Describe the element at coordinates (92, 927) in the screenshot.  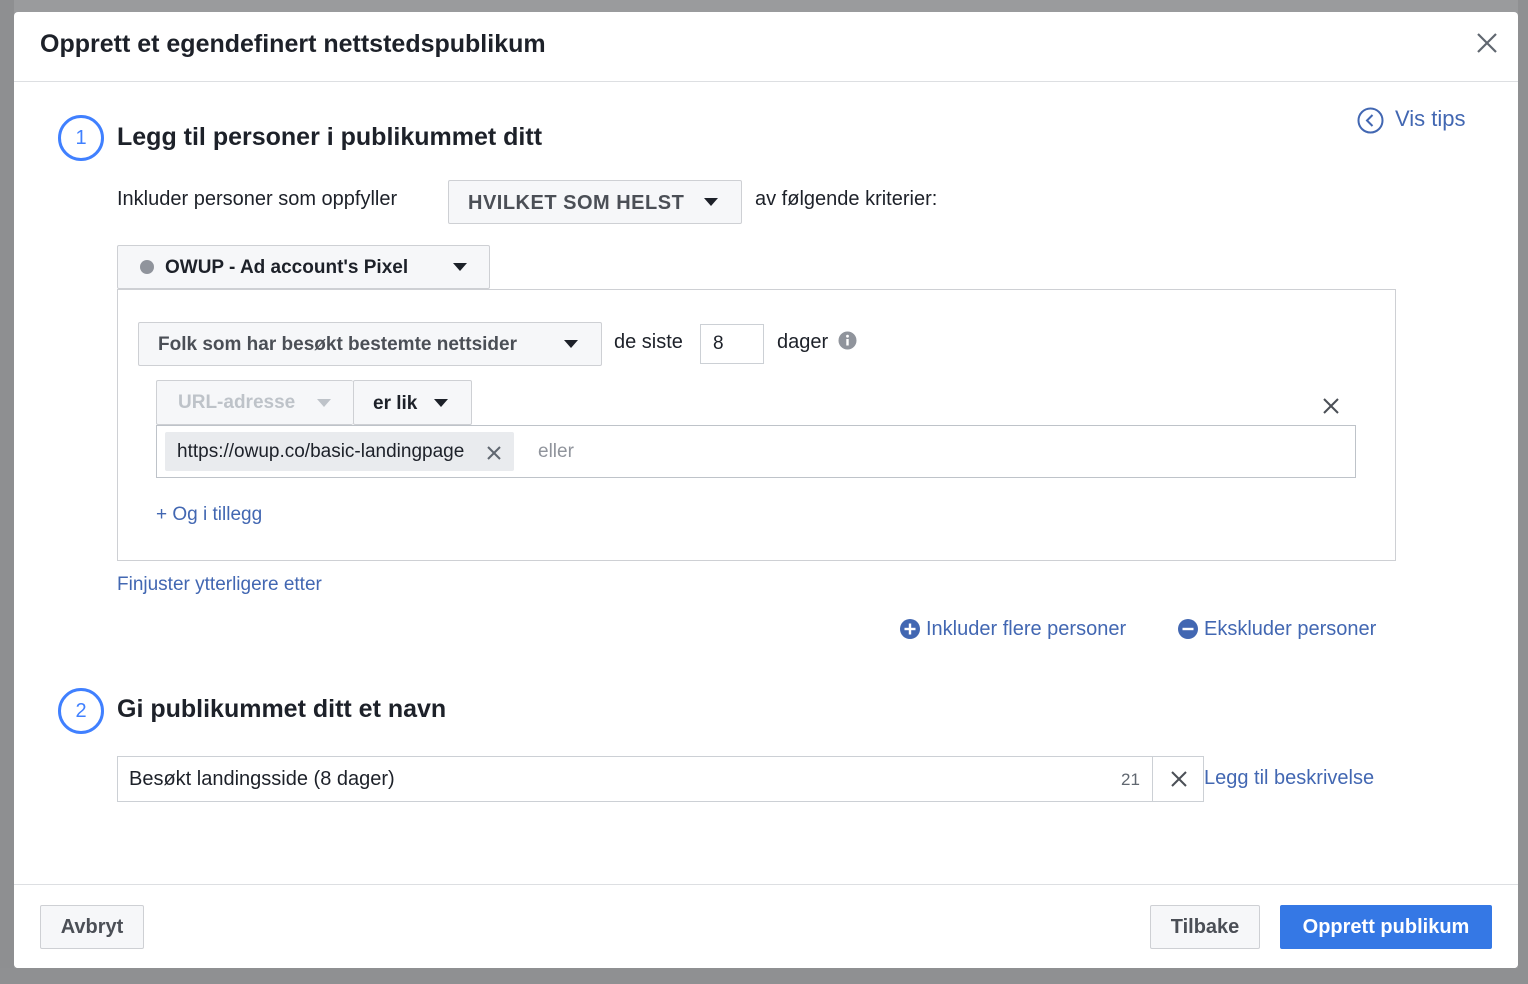
I see `cancel-button: Avbryt` at that location.